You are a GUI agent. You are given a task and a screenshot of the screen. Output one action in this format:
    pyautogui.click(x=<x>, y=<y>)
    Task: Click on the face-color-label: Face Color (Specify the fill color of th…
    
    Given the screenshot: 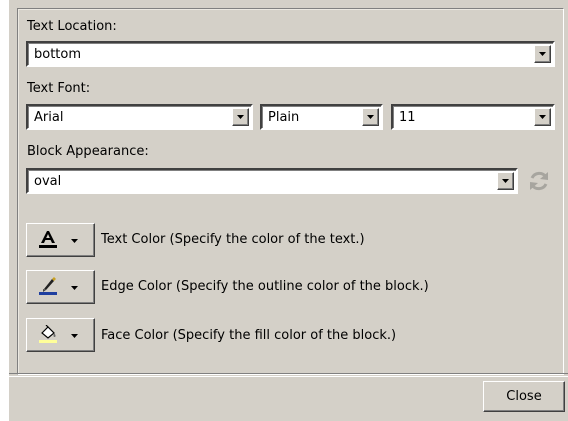 What is the action you would take?
    pyautogui.click(x=249, y=335)
    